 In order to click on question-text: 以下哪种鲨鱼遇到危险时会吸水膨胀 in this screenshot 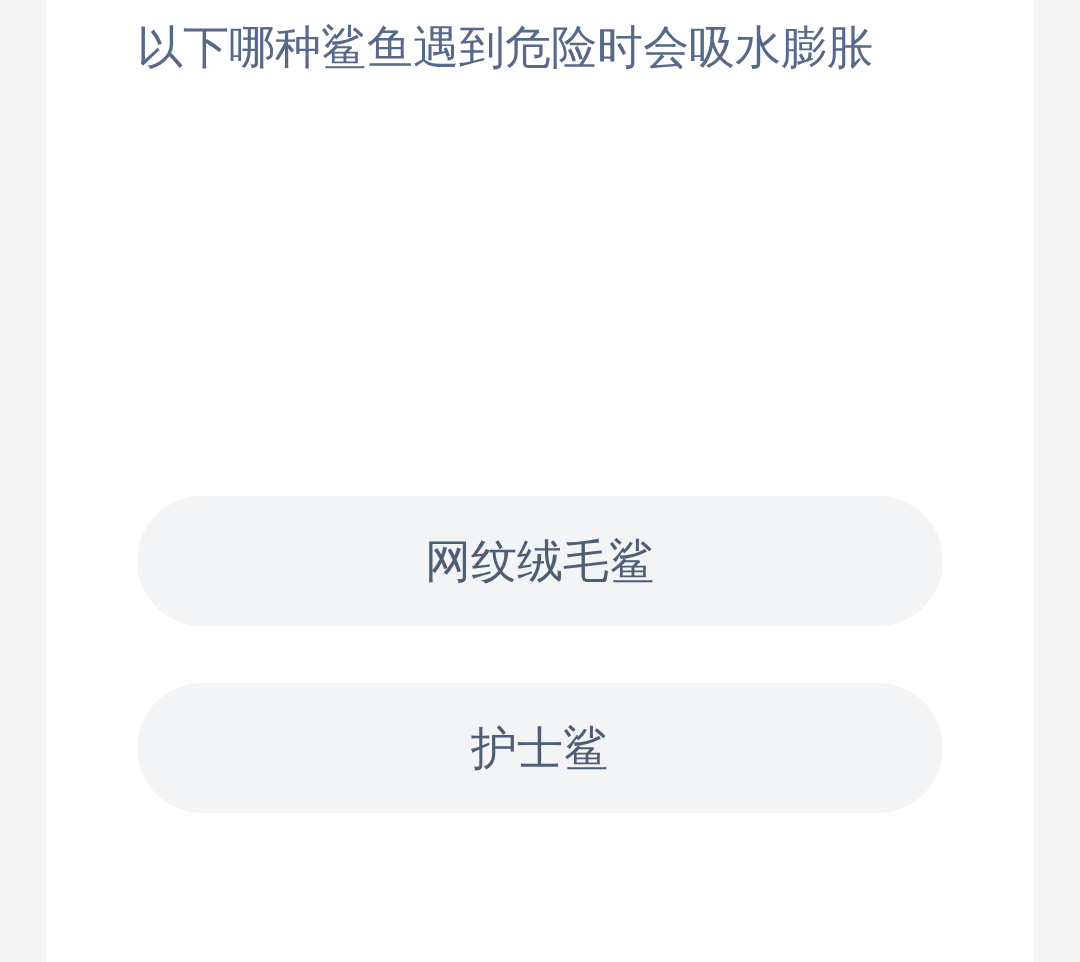, I will do `click(505, 47)`.